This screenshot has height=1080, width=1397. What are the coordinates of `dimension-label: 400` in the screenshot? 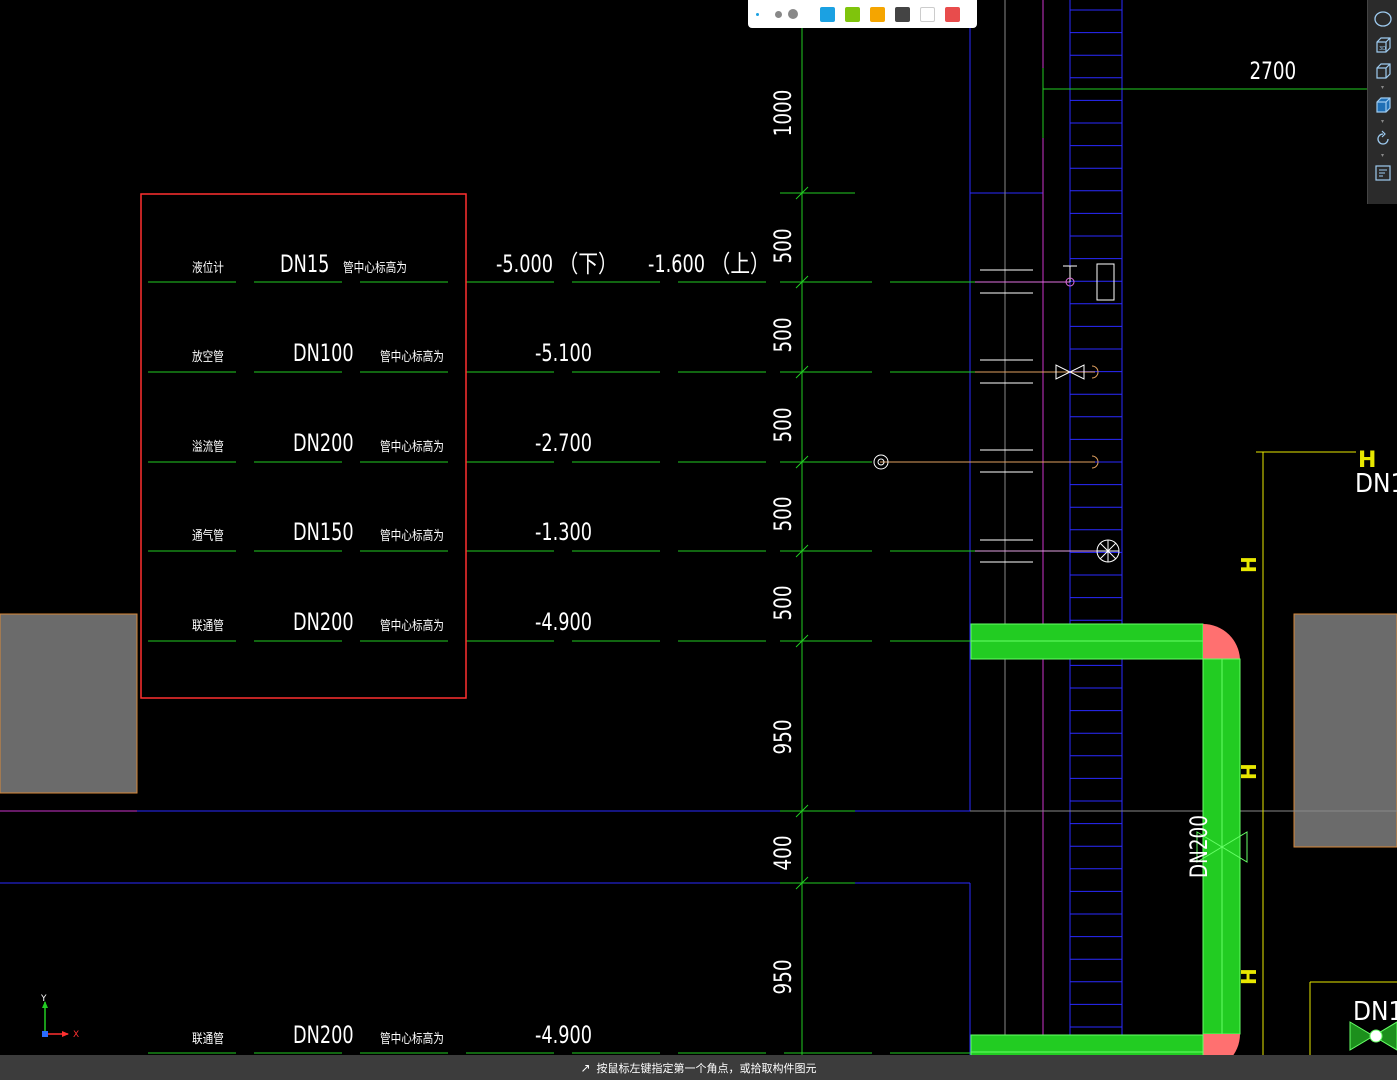 It's located at (783, 852).